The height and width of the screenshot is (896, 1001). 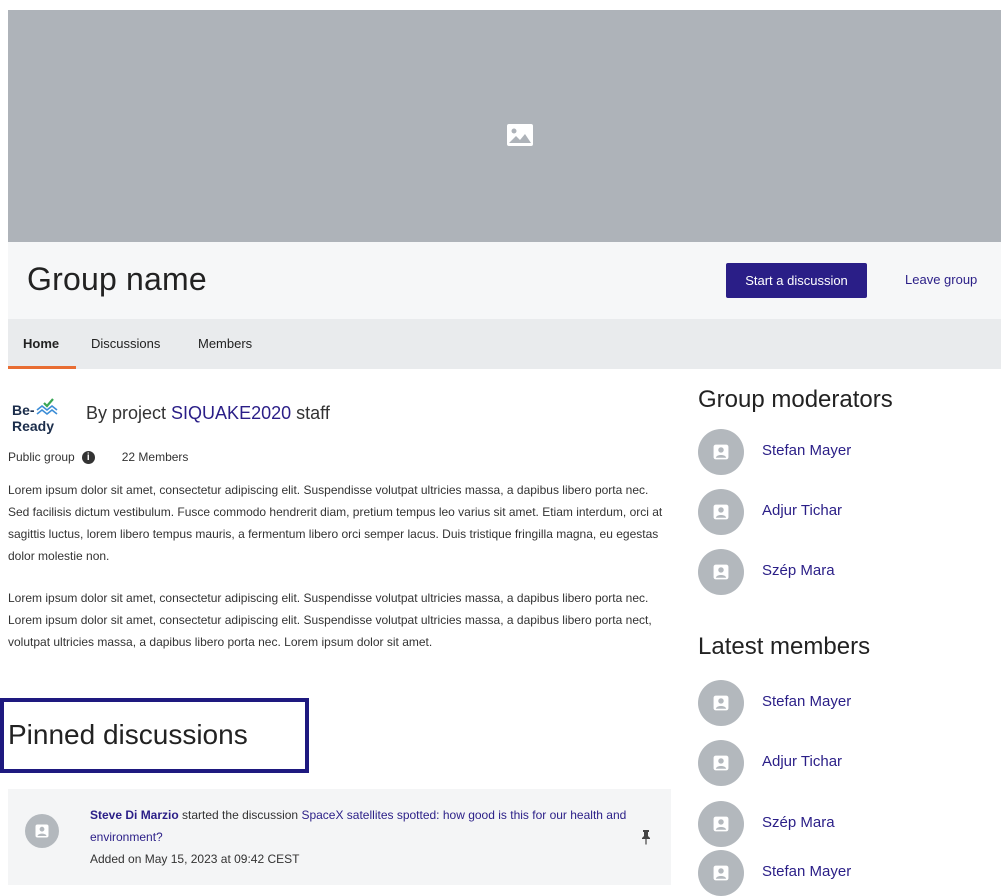 I want to click on byline-prefix: By project, so click(x=129, y=413).